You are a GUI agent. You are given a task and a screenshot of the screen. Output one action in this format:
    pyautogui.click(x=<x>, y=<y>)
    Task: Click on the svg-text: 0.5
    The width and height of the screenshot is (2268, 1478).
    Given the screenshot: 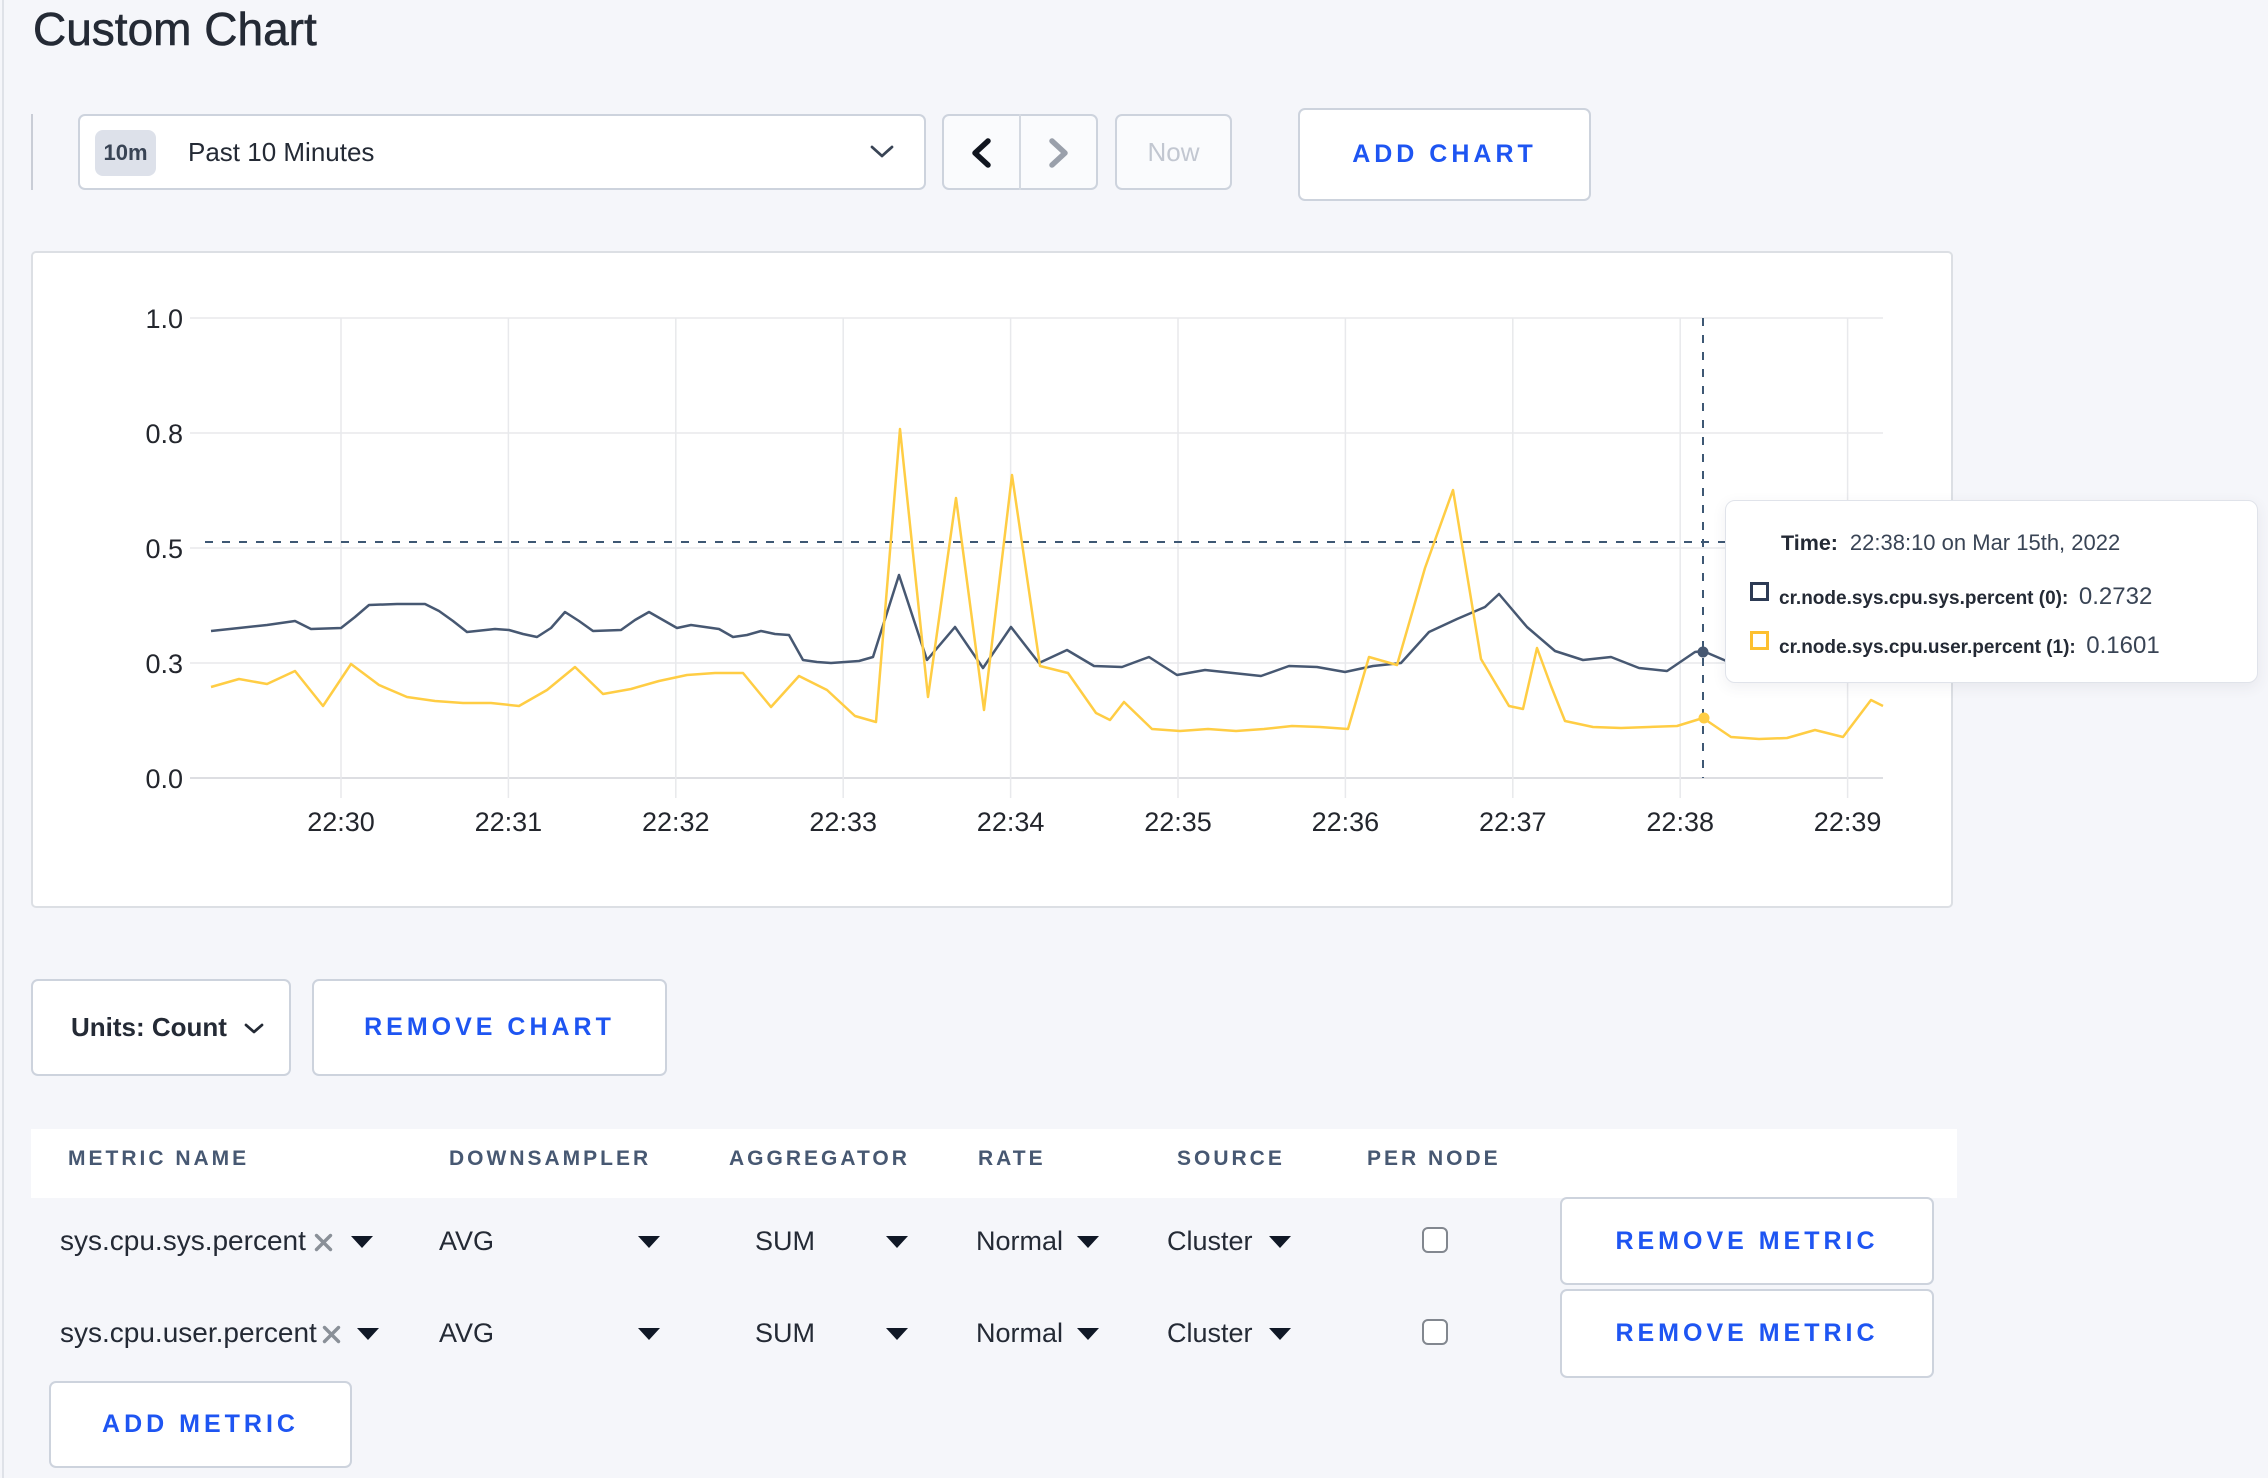 What is the action you would take?
    pyautogui.click(x=164, y=549)
    